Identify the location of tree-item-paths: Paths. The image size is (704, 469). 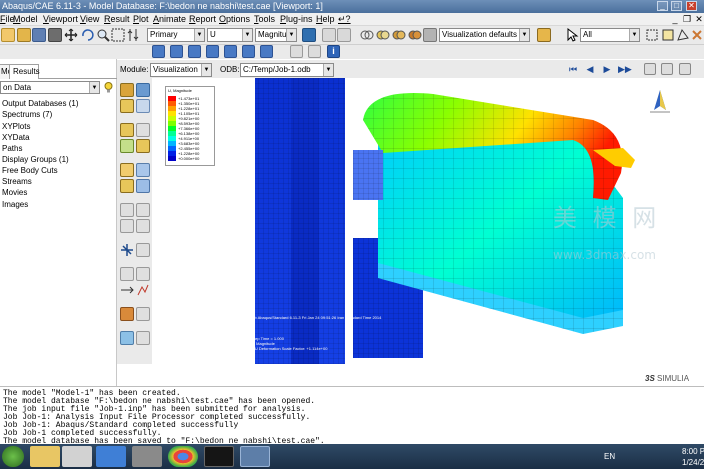
(12, 148).